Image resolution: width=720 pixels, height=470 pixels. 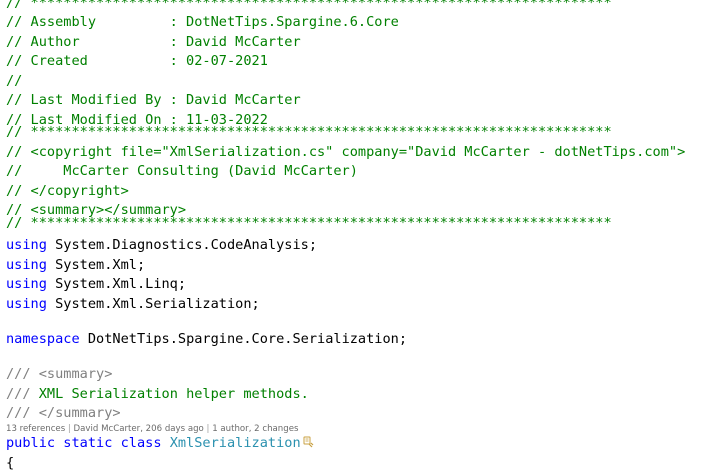 What do you see at coordinates (243, 339) in the screenshot?
I see `namespace-name: DotNetTips.Spargine.Core.Serialization;` at bounding box center [243, 339].